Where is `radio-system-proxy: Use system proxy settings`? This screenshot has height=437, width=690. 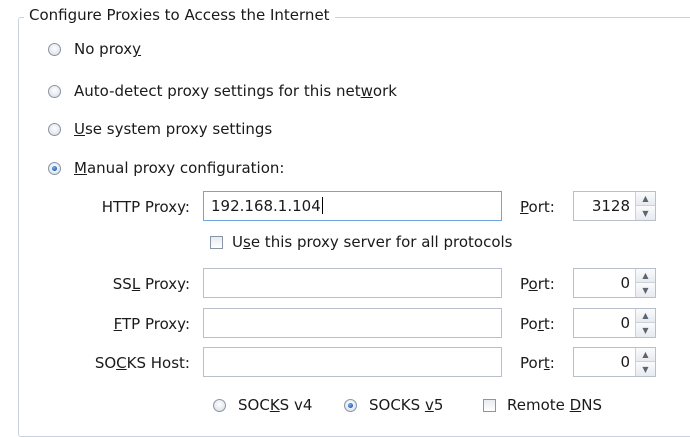
radio-system-proxy: Use system proxy settings is located at coordinates (160, 129).